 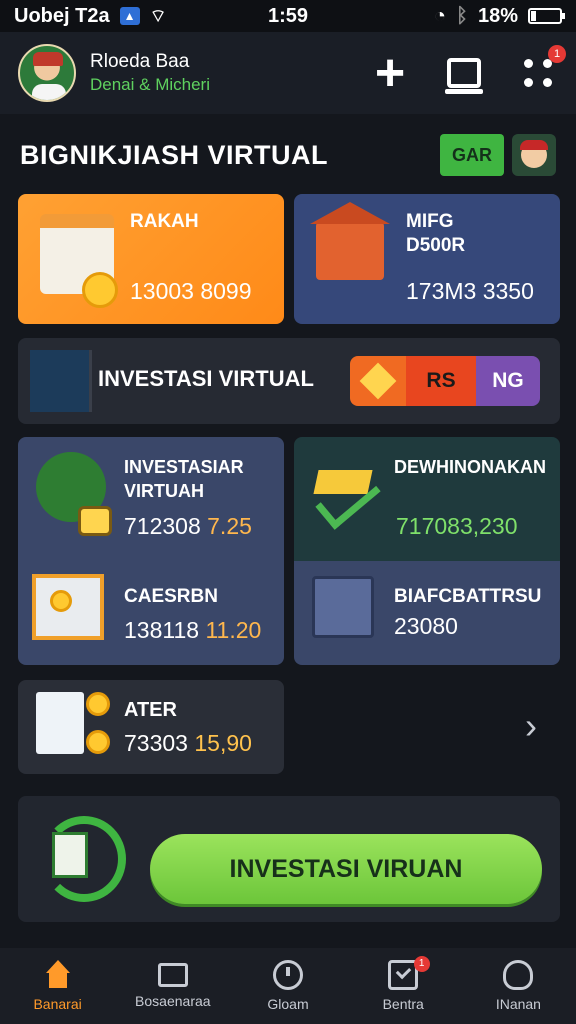 What do you see at coordinates (403, 986) in the screenshot?
I see `nav-item-tasks: 1 Bentra` at bounding box center [403, 986].